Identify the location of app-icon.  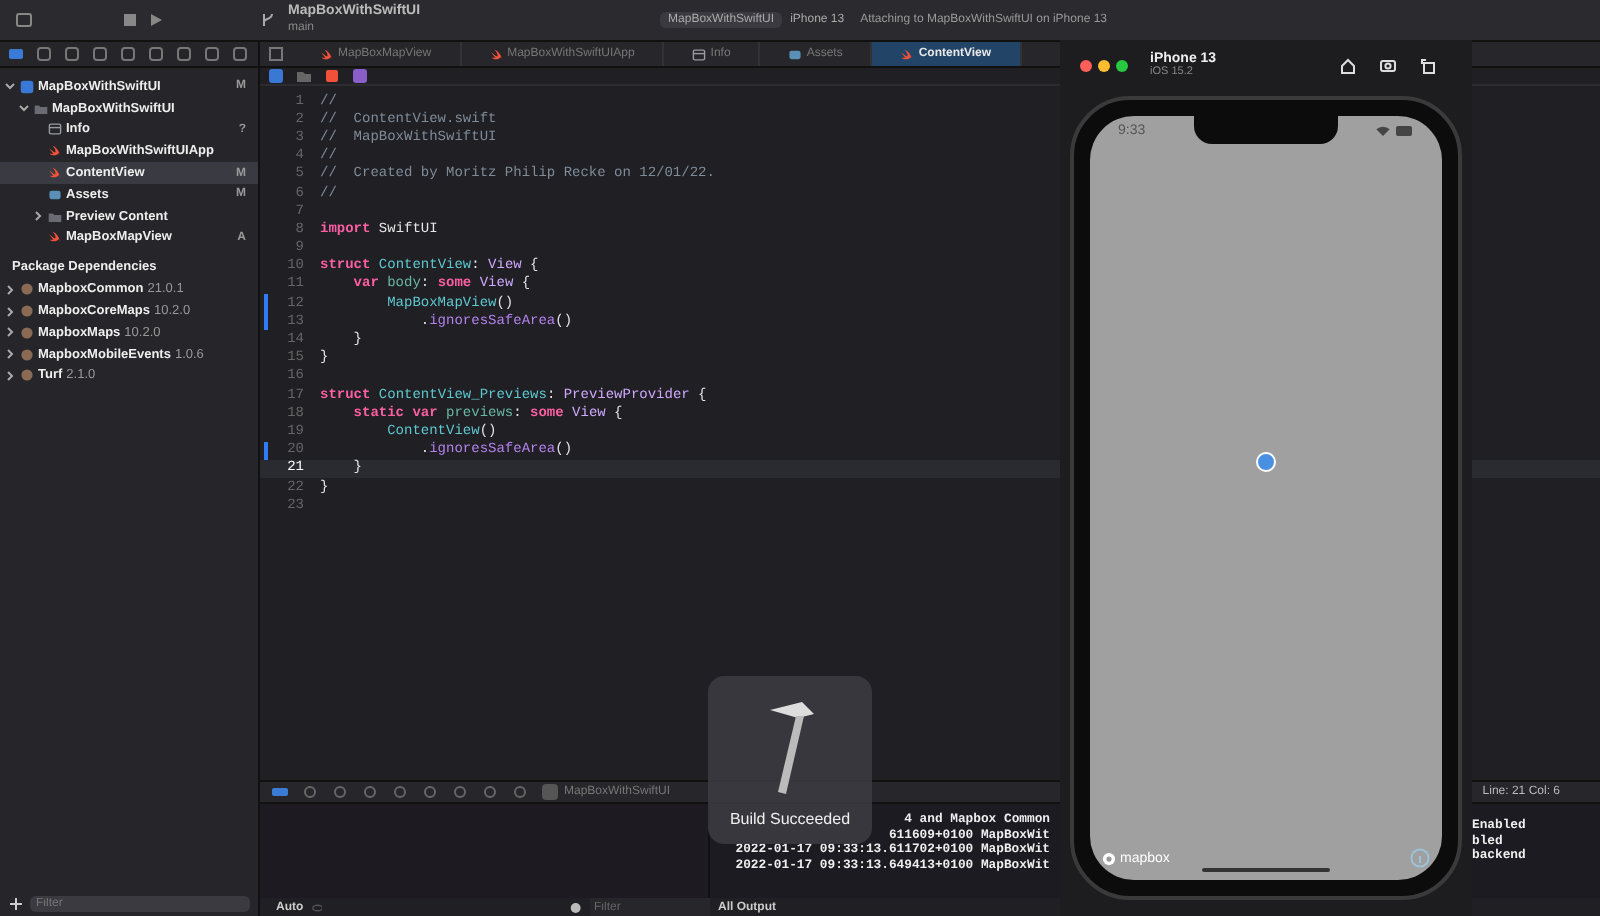
(550, 792).